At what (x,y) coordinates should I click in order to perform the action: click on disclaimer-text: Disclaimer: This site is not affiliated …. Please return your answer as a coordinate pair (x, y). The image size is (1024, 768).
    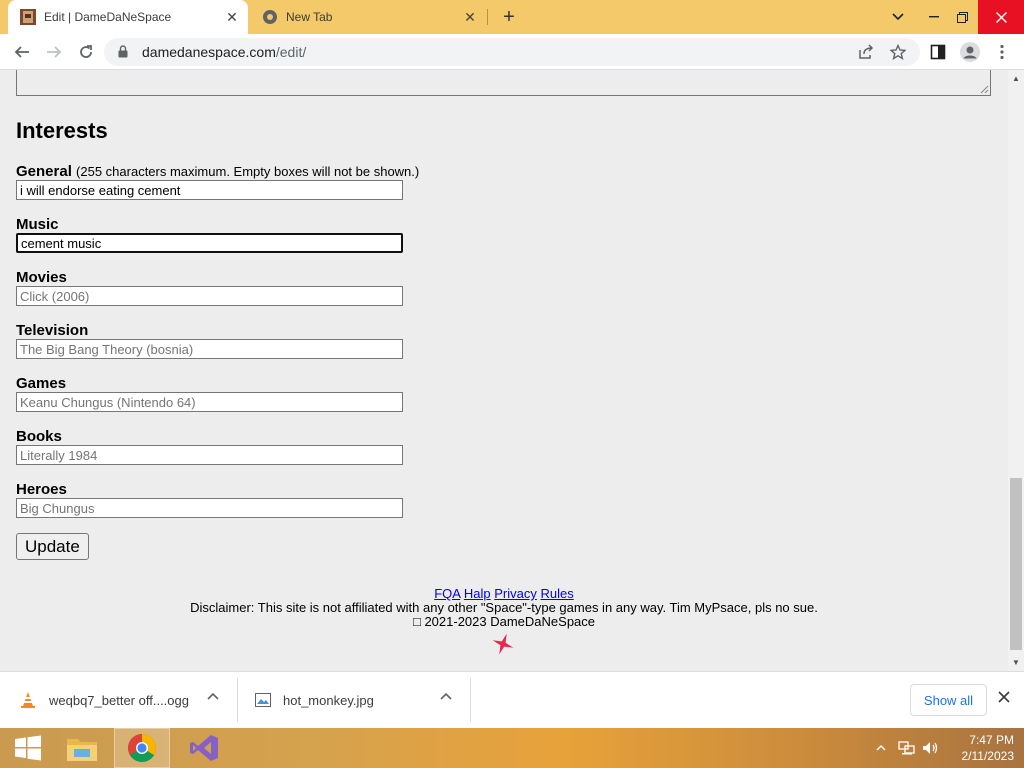
    Looking at the image, I should click on (504, 607).